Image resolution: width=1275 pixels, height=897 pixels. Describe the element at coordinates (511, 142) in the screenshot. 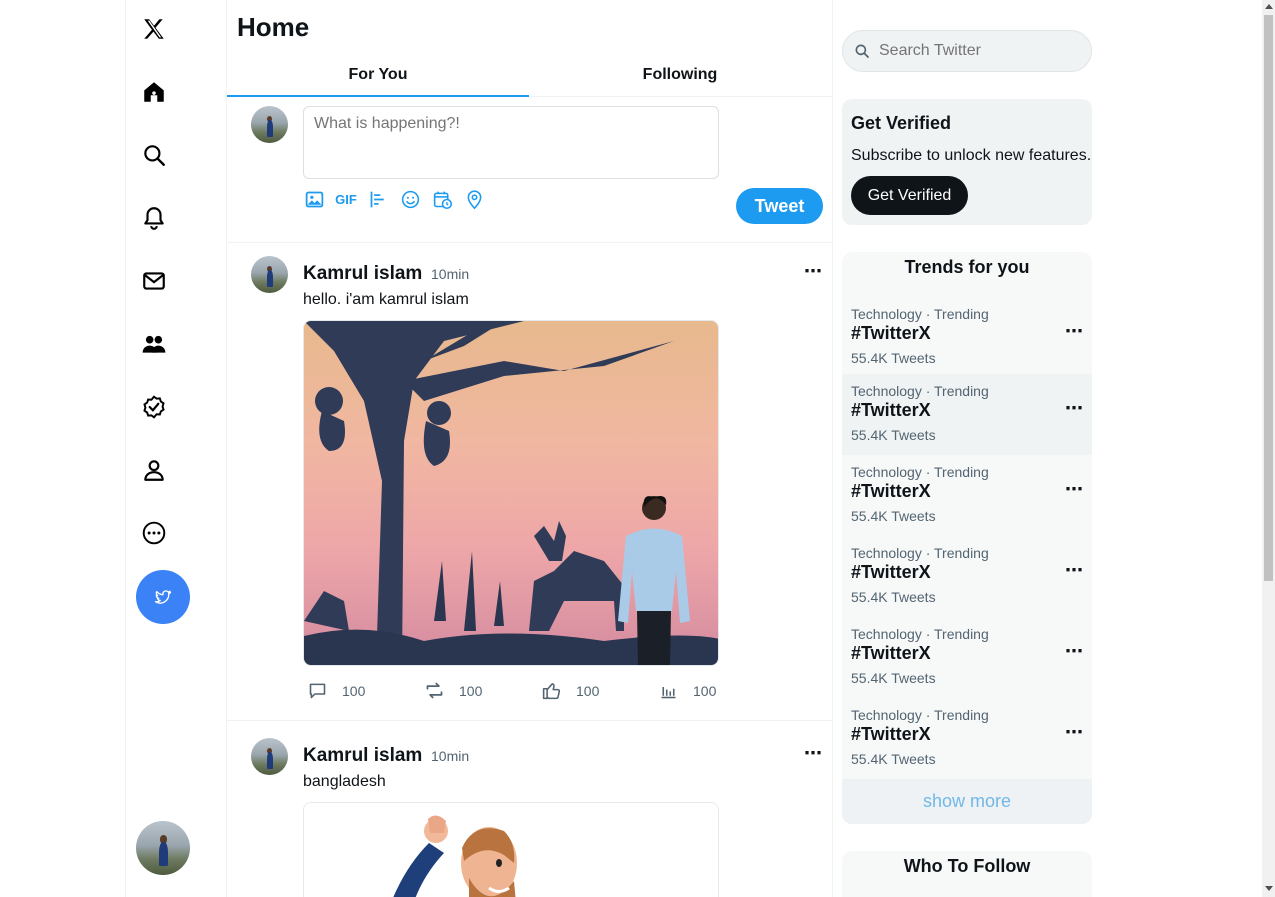

I see `compose-input` at that location.